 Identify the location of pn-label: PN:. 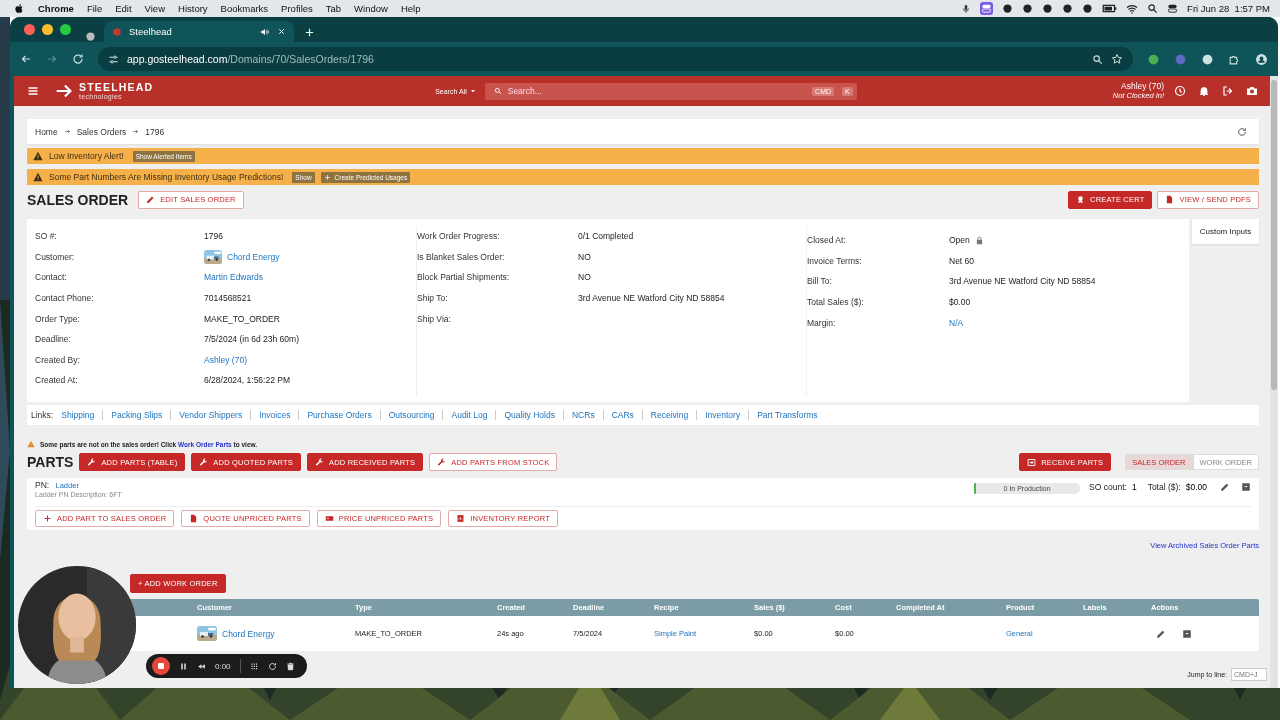
(43, 485).